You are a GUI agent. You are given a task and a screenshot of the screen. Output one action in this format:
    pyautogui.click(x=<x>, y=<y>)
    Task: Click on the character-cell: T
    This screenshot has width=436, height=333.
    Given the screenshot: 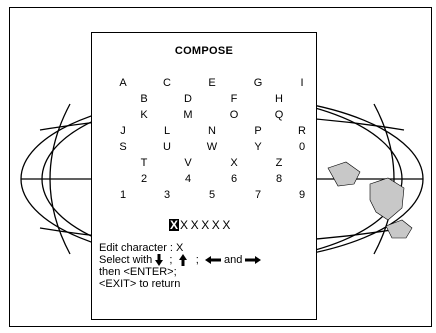 What is the action you would take?
    pyautogui.click(x=144, y=163)
    